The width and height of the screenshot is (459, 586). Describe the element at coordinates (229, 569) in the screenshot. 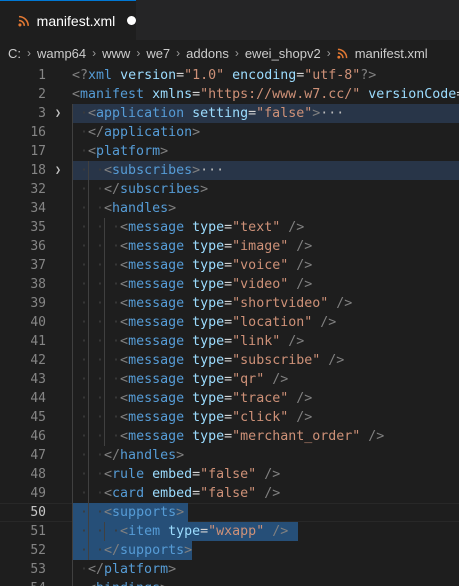

I see `code-line: 53 ·</platform>` at that location.